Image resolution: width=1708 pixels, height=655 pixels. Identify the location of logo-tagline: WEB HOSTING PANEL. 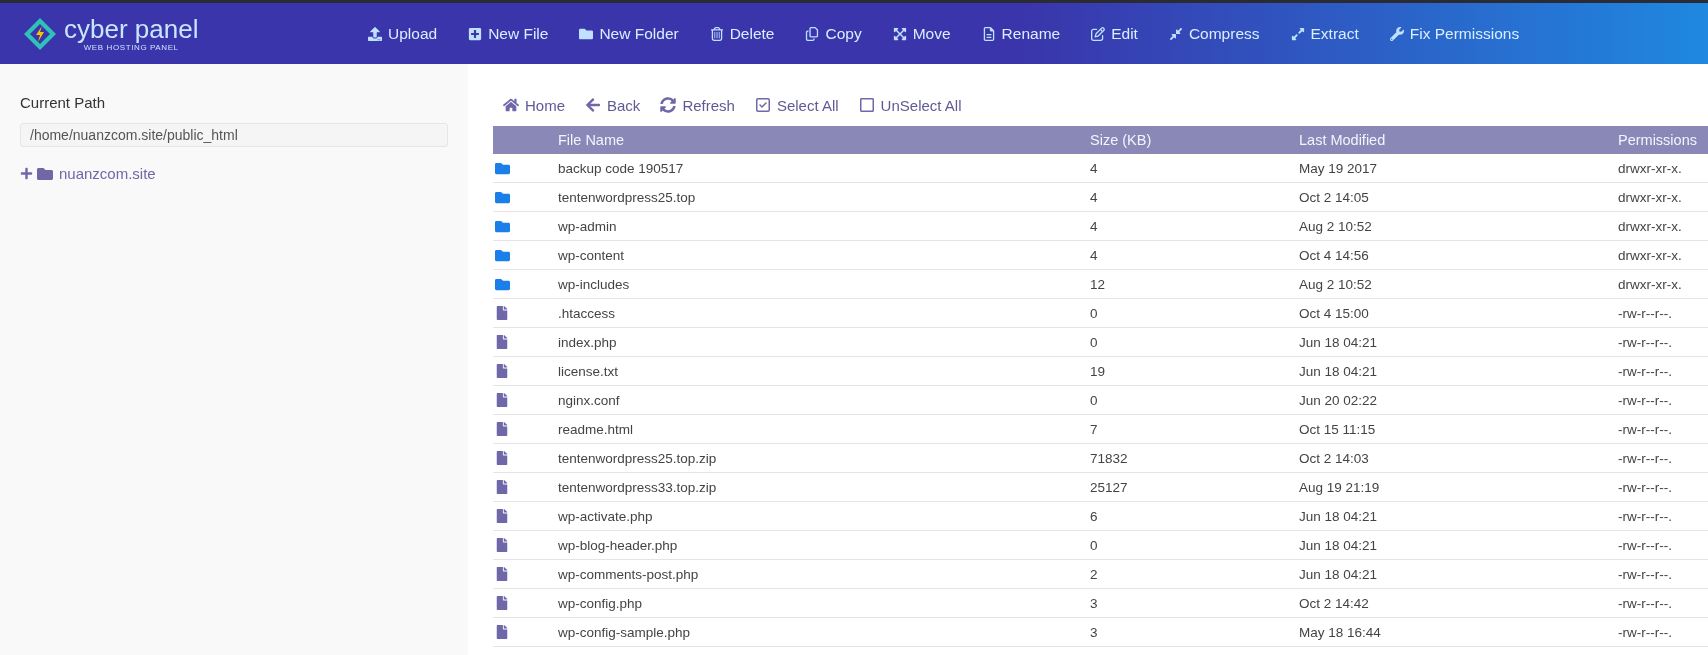
(131, 47).